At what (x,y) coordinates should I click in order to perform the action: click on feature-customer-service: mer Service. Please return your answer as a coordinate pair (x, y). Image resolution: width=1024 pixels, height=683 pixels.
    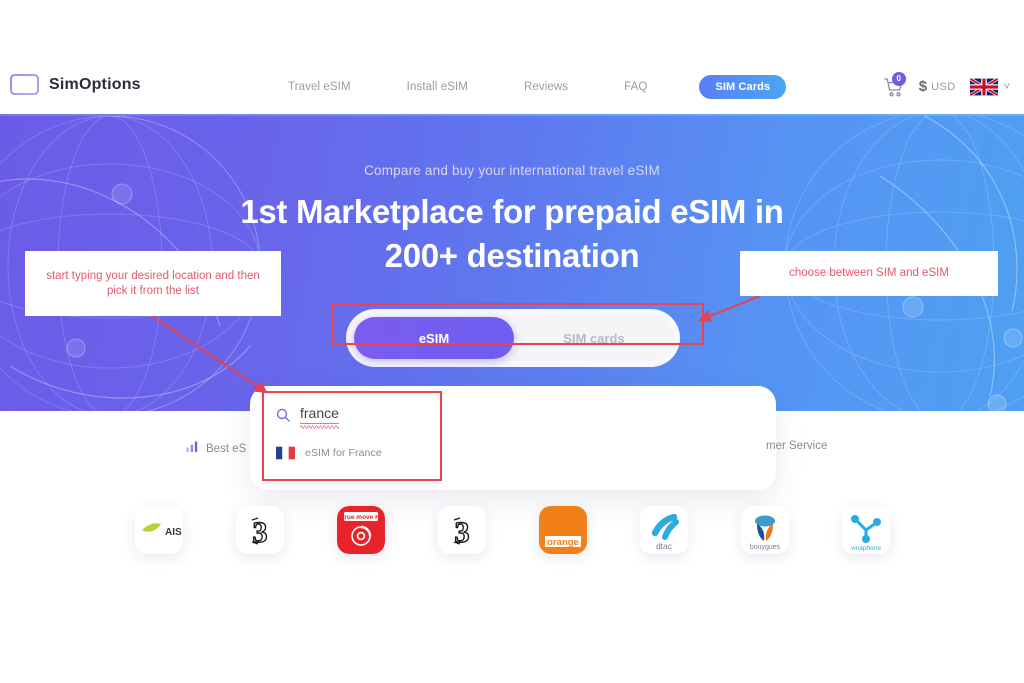
    Looking at the image, I should click on (796, 446).